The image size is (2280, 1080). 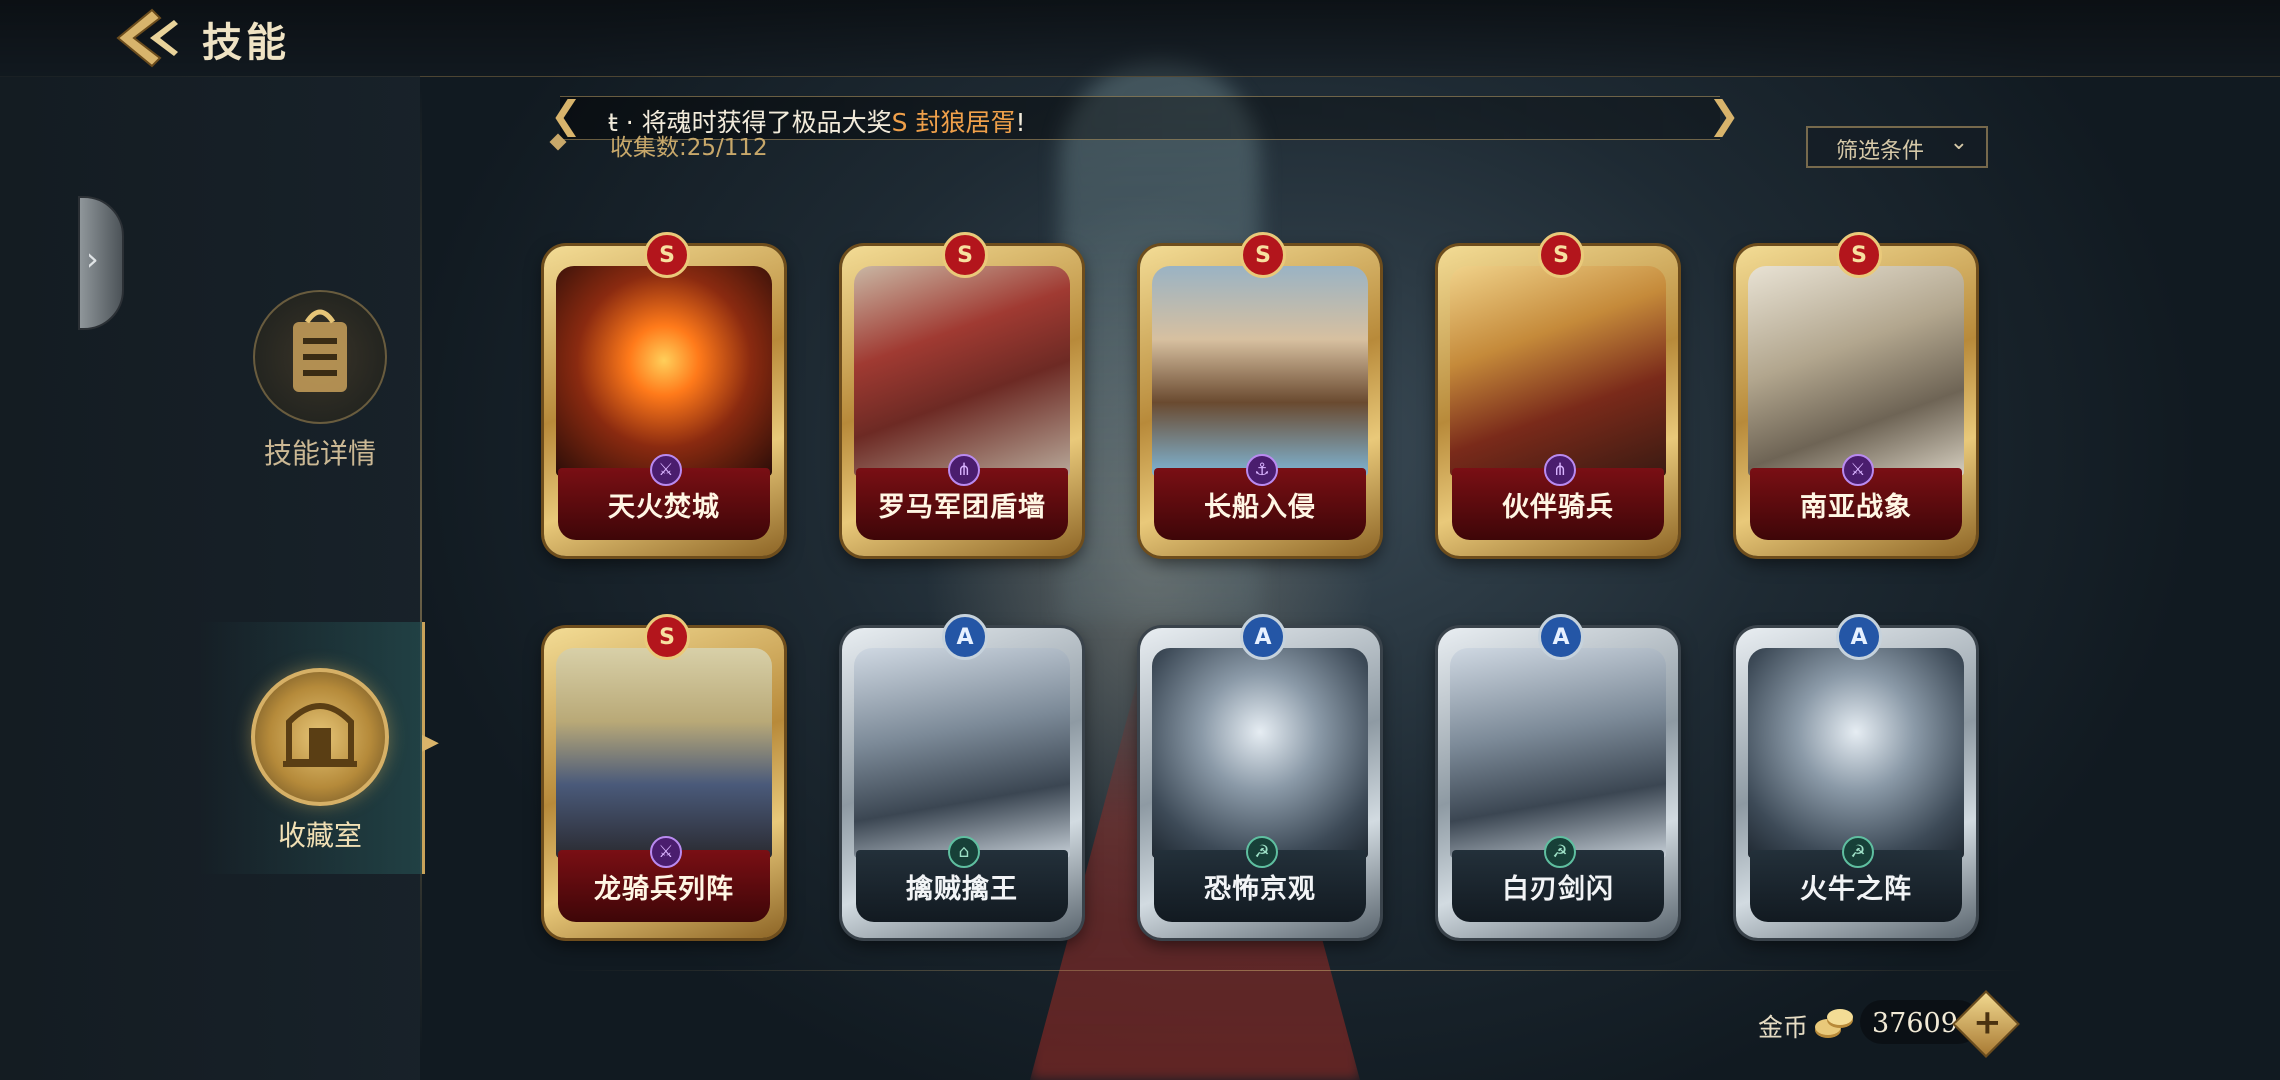 I want to click on chevron-down-icon: ⌄, so click(x=1958, y=142).